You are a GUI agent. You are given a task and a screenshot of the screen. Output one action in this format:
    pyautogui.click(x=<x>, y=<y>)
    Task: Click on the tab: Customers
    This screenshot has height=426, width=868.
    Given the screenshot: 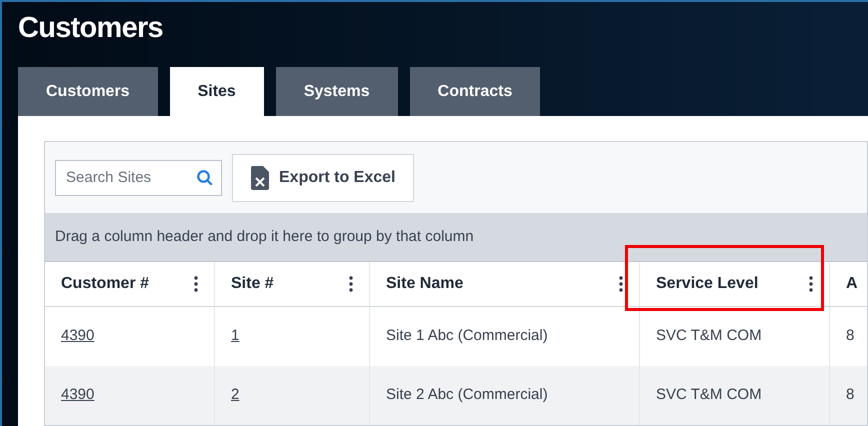 What is the action you would take?
    pyautogui.click(x=88, y=91)
    